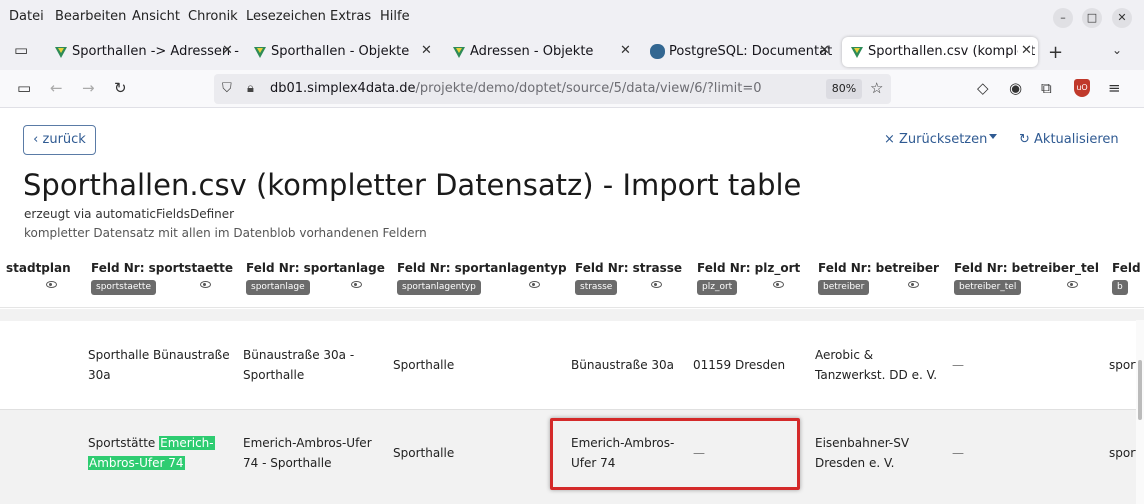  Describe the element at coordinates (307, 443) in the screenshot. I see `cell-line: Emerich-Ambros-Ufer` at that location.